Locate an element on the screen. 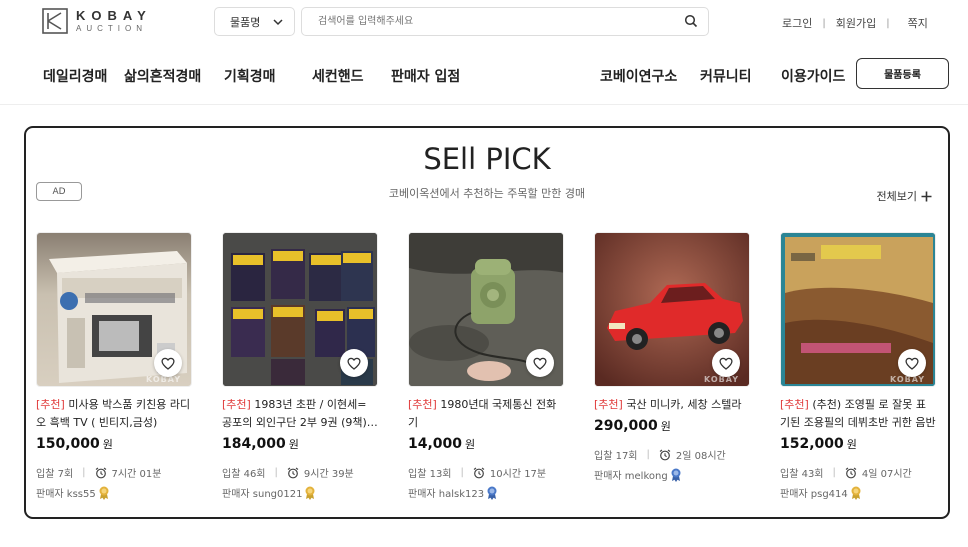 The width and height of the screenshot is (968, 547). item-price: 184,000 원 is located at coordinates (300, 444).